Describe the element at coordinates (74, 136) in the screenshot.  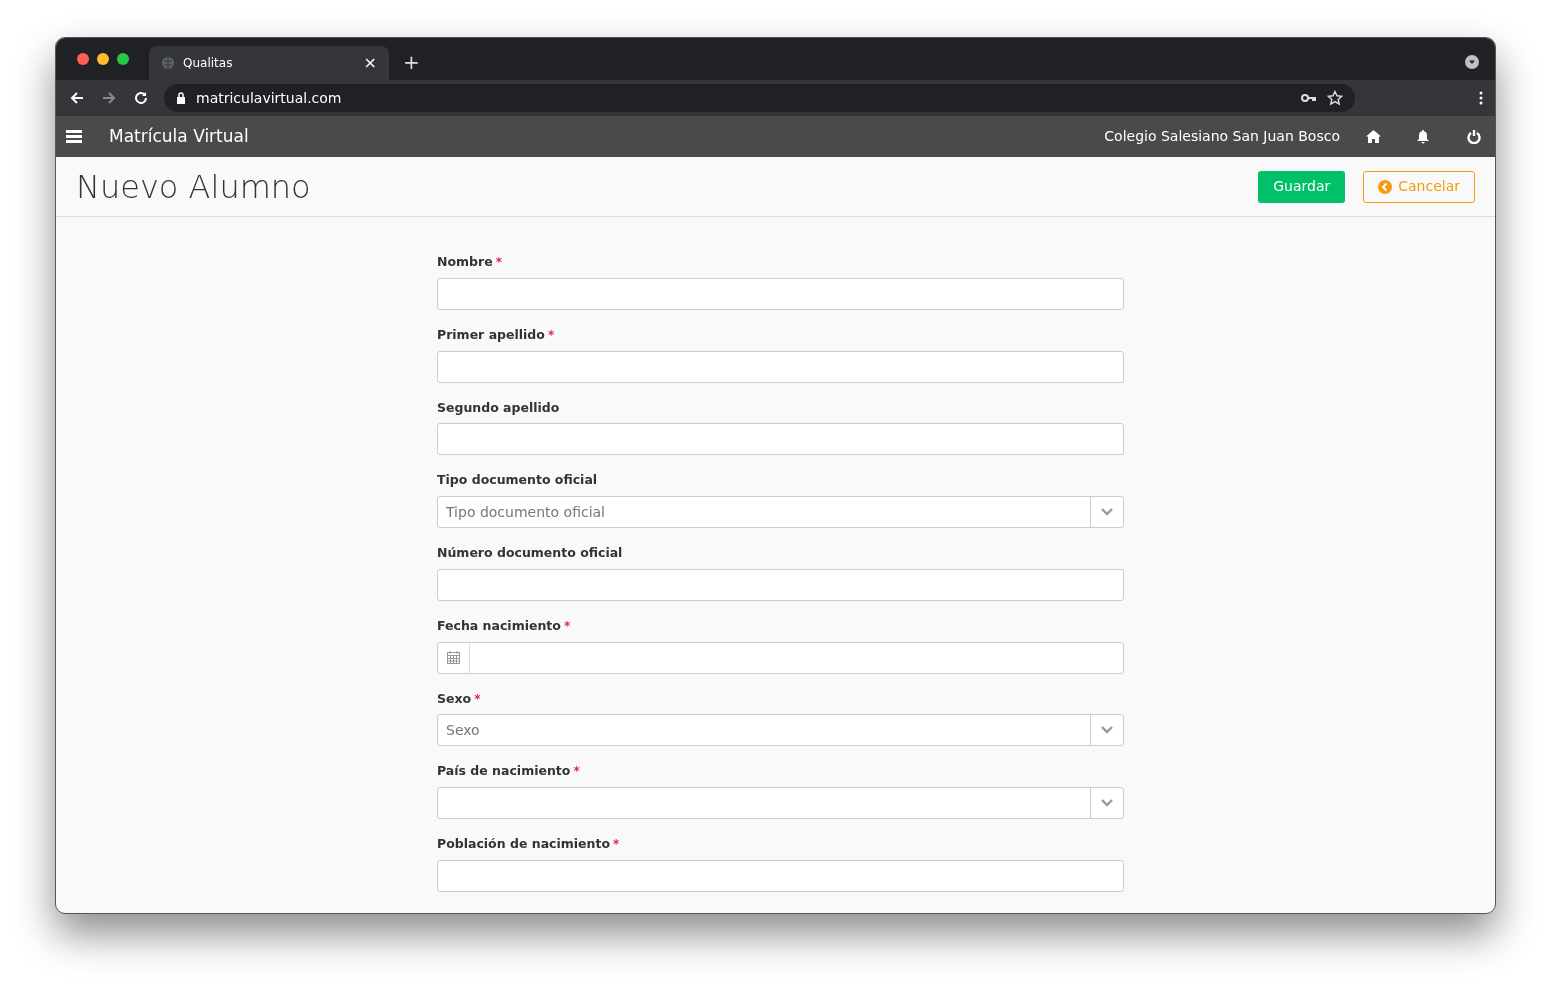
I see `menu-icon` at that location.